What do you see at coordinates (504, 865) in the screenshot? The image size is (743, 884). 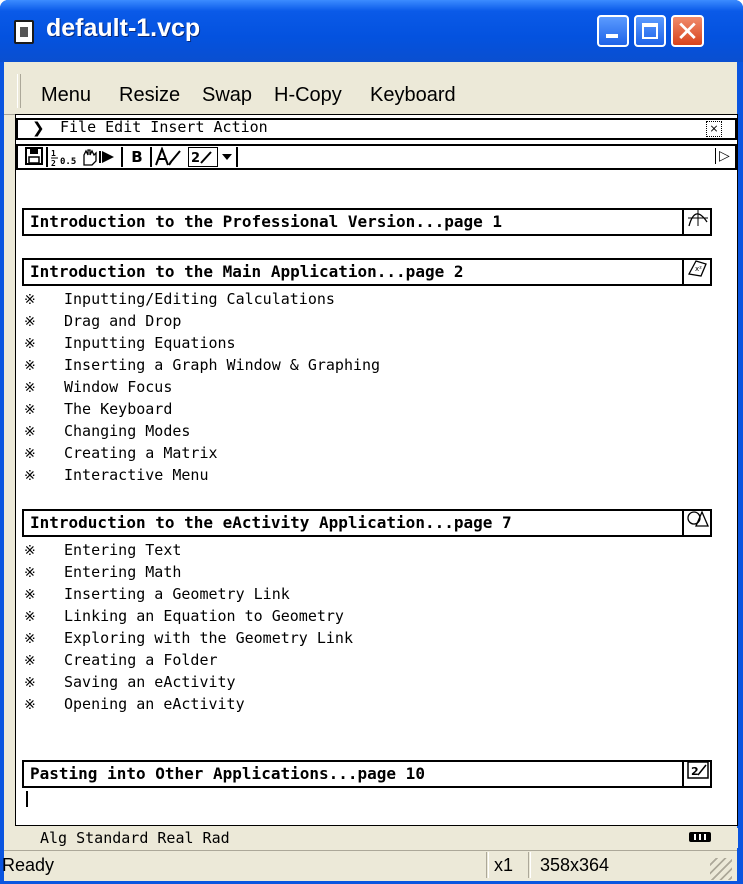 I see `zoom-level: x1` at bounding box center [504, 865].